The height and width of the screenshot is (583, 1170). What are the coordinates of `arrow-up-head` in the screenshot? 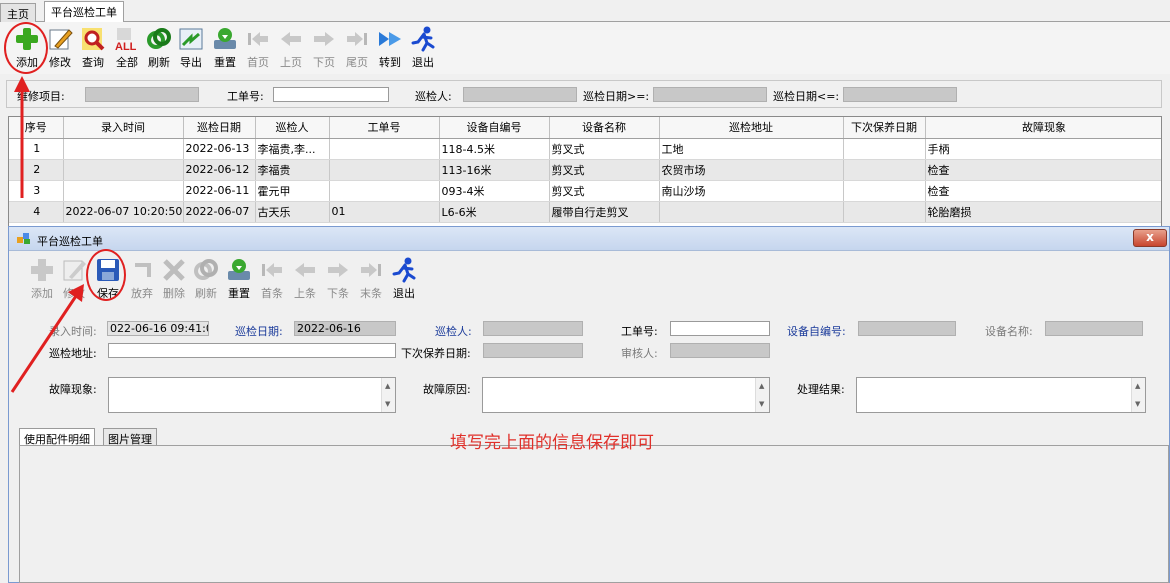 It's located at (22, 84).